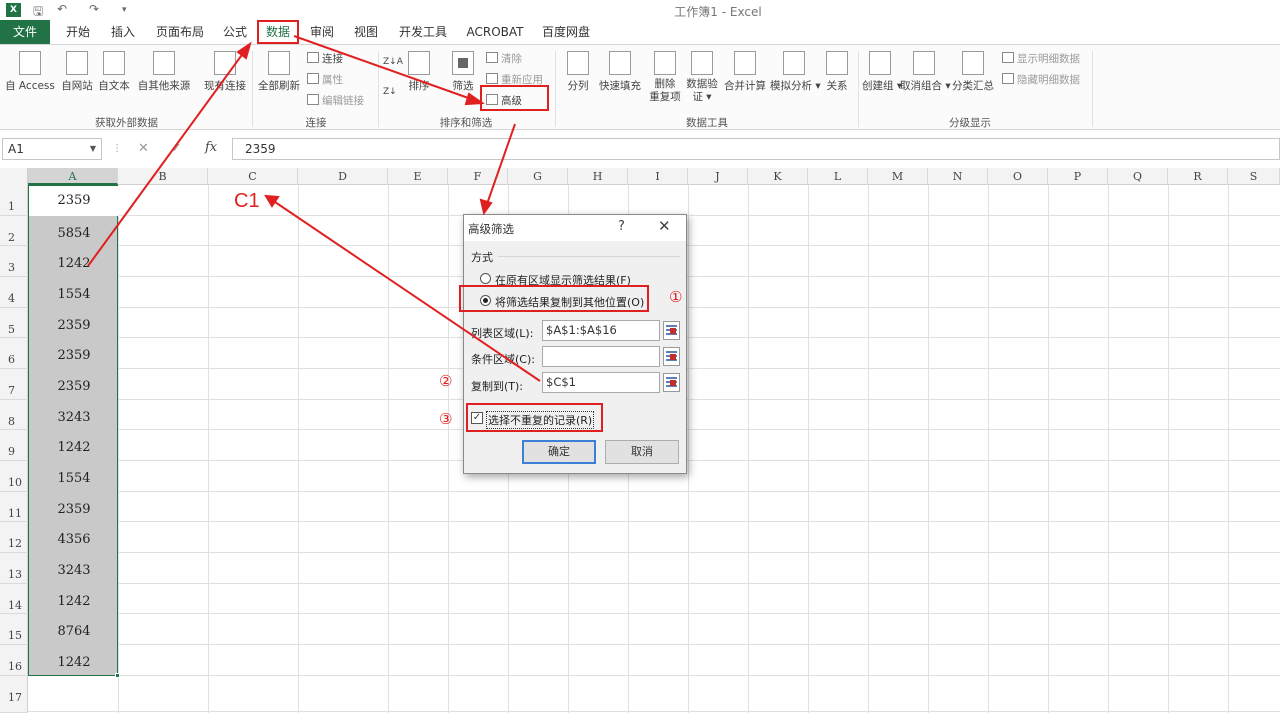  What do you see at coordinates (335, 100) in the screenshot?
I see `edit-links-button: 编辑链接` at bounding box center [335, 100].